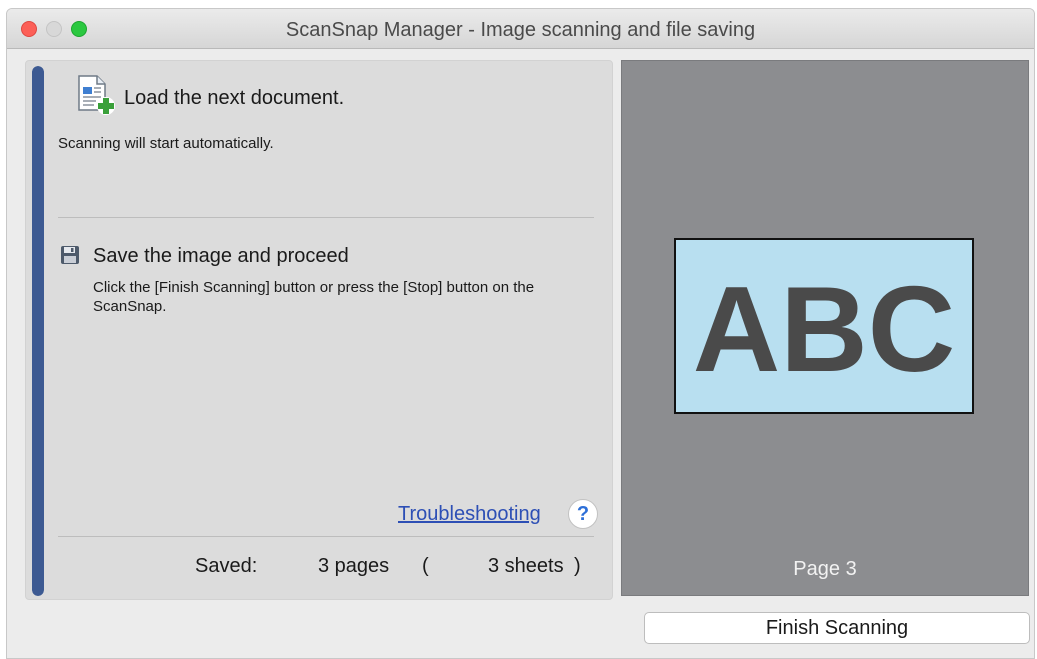 This screenshot has width=1037, height=659. I want to click on troubleshooting-link: Troubleshooting, so click(469, 514).